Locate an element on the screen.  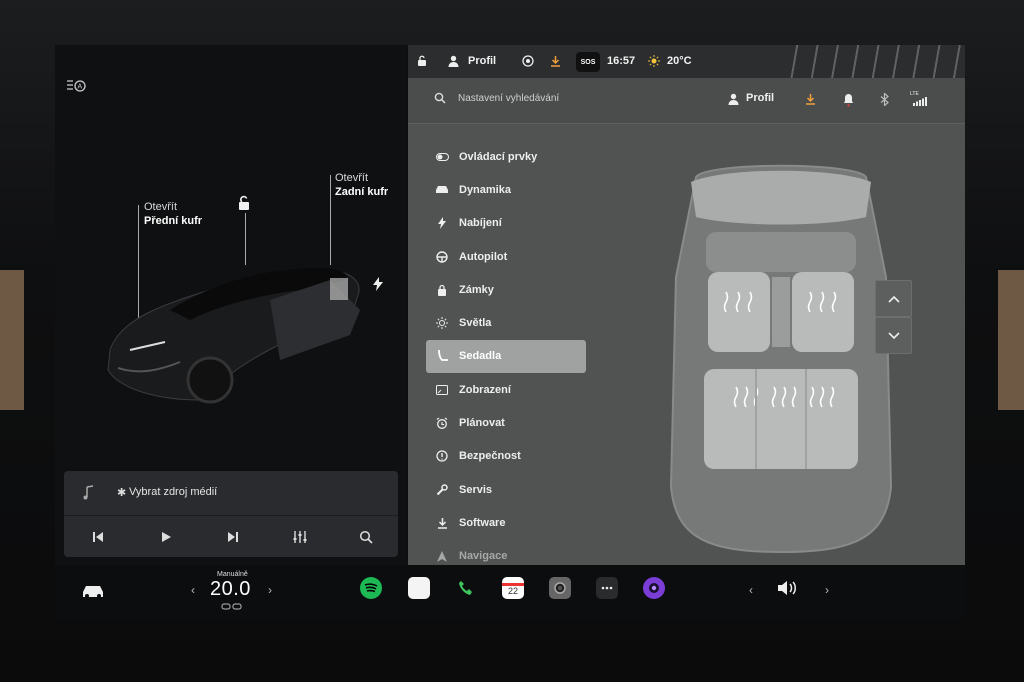
media-source-label: Vybrat zdroj médií is located at coordinates (173, 492).